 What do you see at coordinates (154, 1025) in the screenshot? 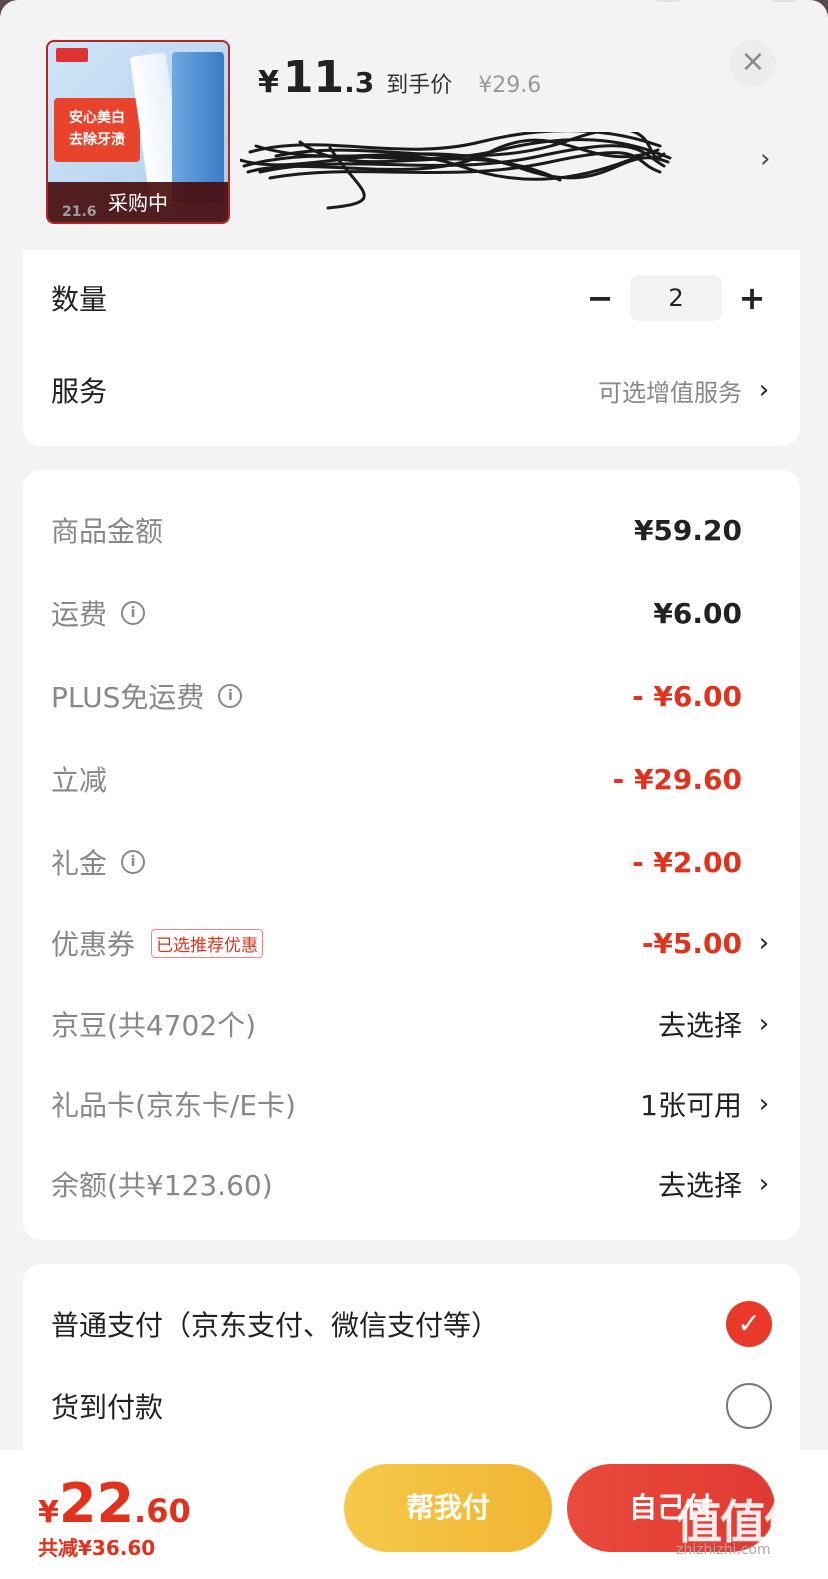
I see `summary-label: 京豆(共4702个)` at bounding box center [154, 1025].